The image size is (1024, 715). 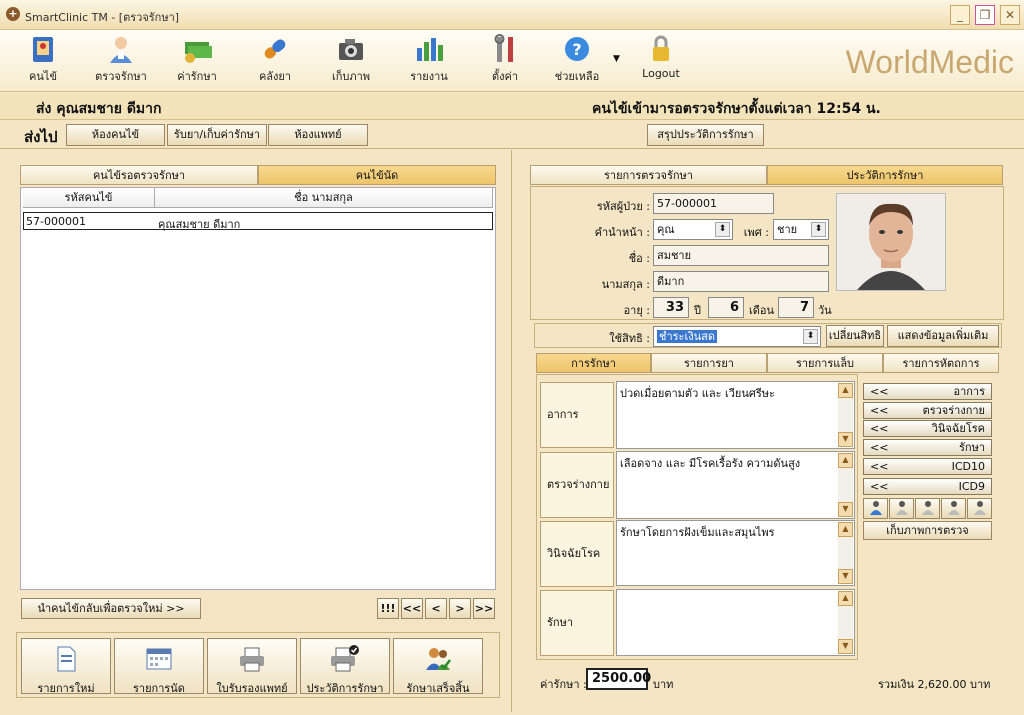 I want to click on cell-name: คุณสมชาย ดีมาก, so click(x=199, y=224).